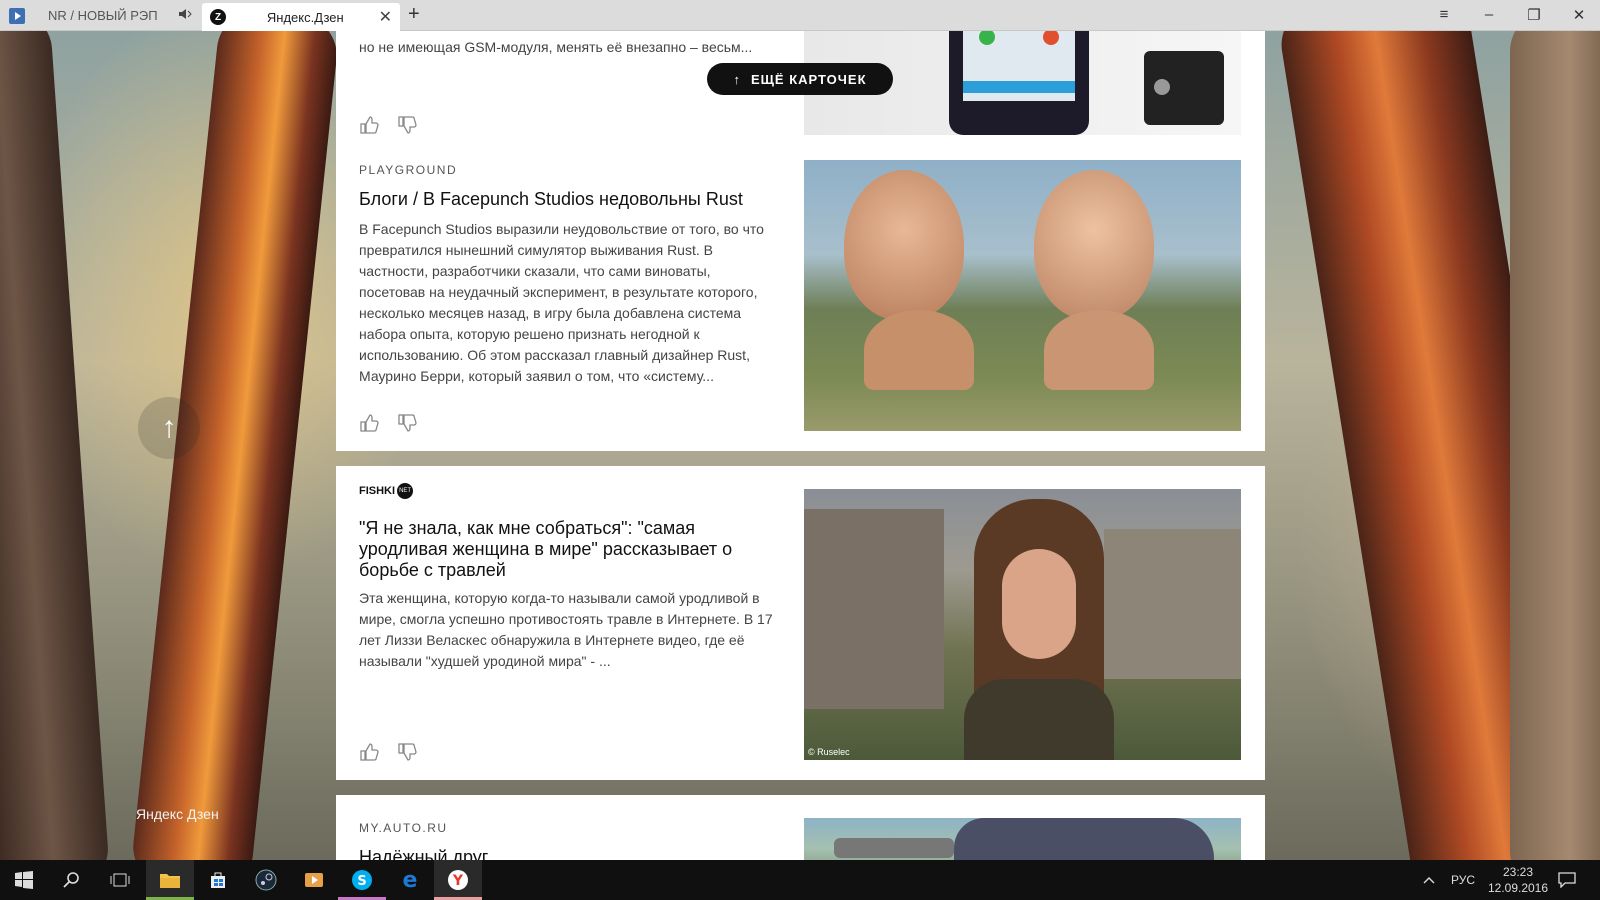 The height and width of the screenshot is (900, 1600). I want to click on windows-taskbar: S e Y РУС 23:23 12.09.2016, so click(800, 880).